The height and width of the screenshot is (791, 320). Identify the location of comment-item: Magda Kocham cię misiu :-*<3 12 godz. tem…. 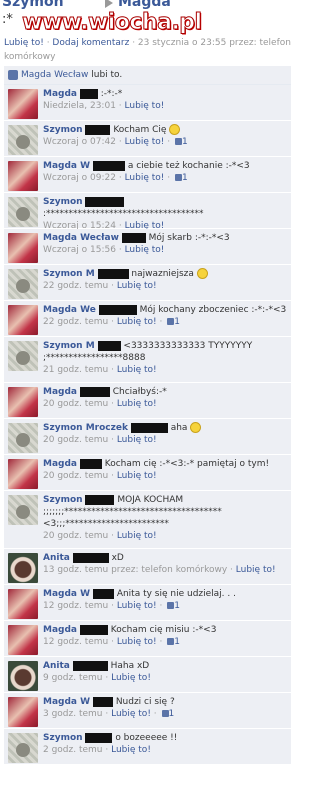
(147, 639).